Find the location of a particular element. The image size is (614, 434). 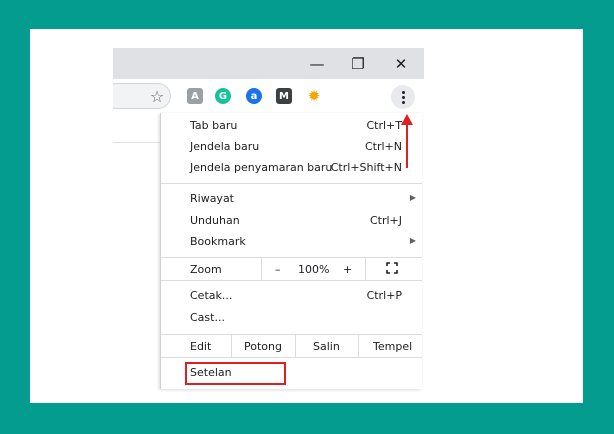

restore-button: ❐ is located at coordinates (358, 63).